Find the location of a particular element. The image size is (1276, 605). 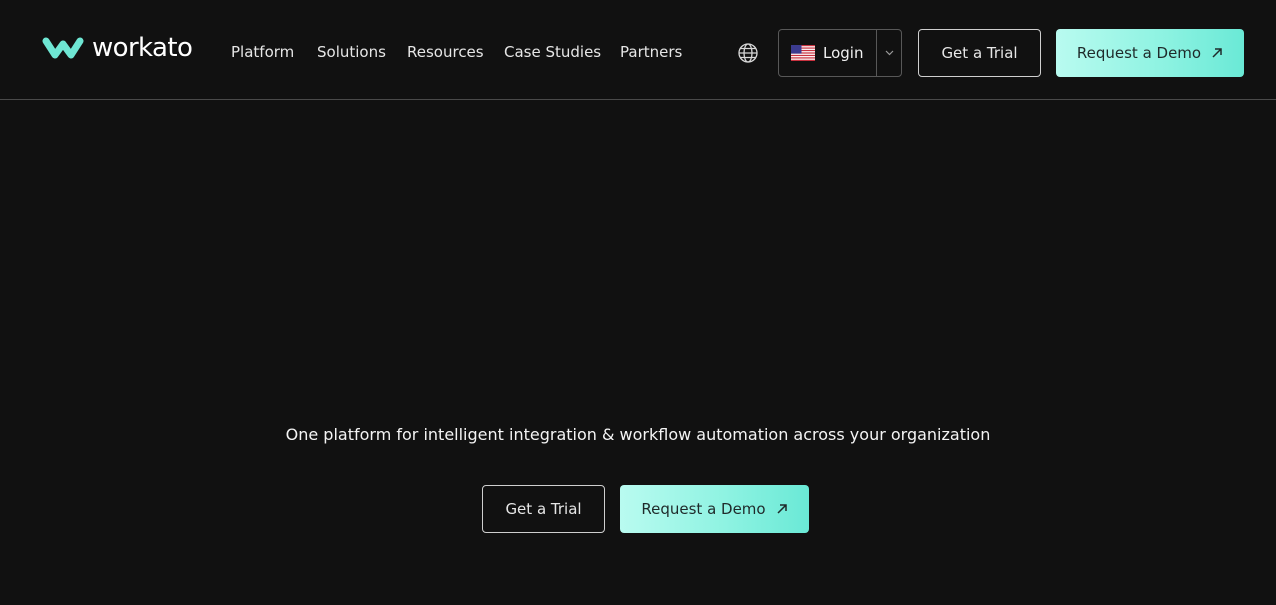

hero-get-trial-label: Get a Trial is located at coordinates (543, 509).